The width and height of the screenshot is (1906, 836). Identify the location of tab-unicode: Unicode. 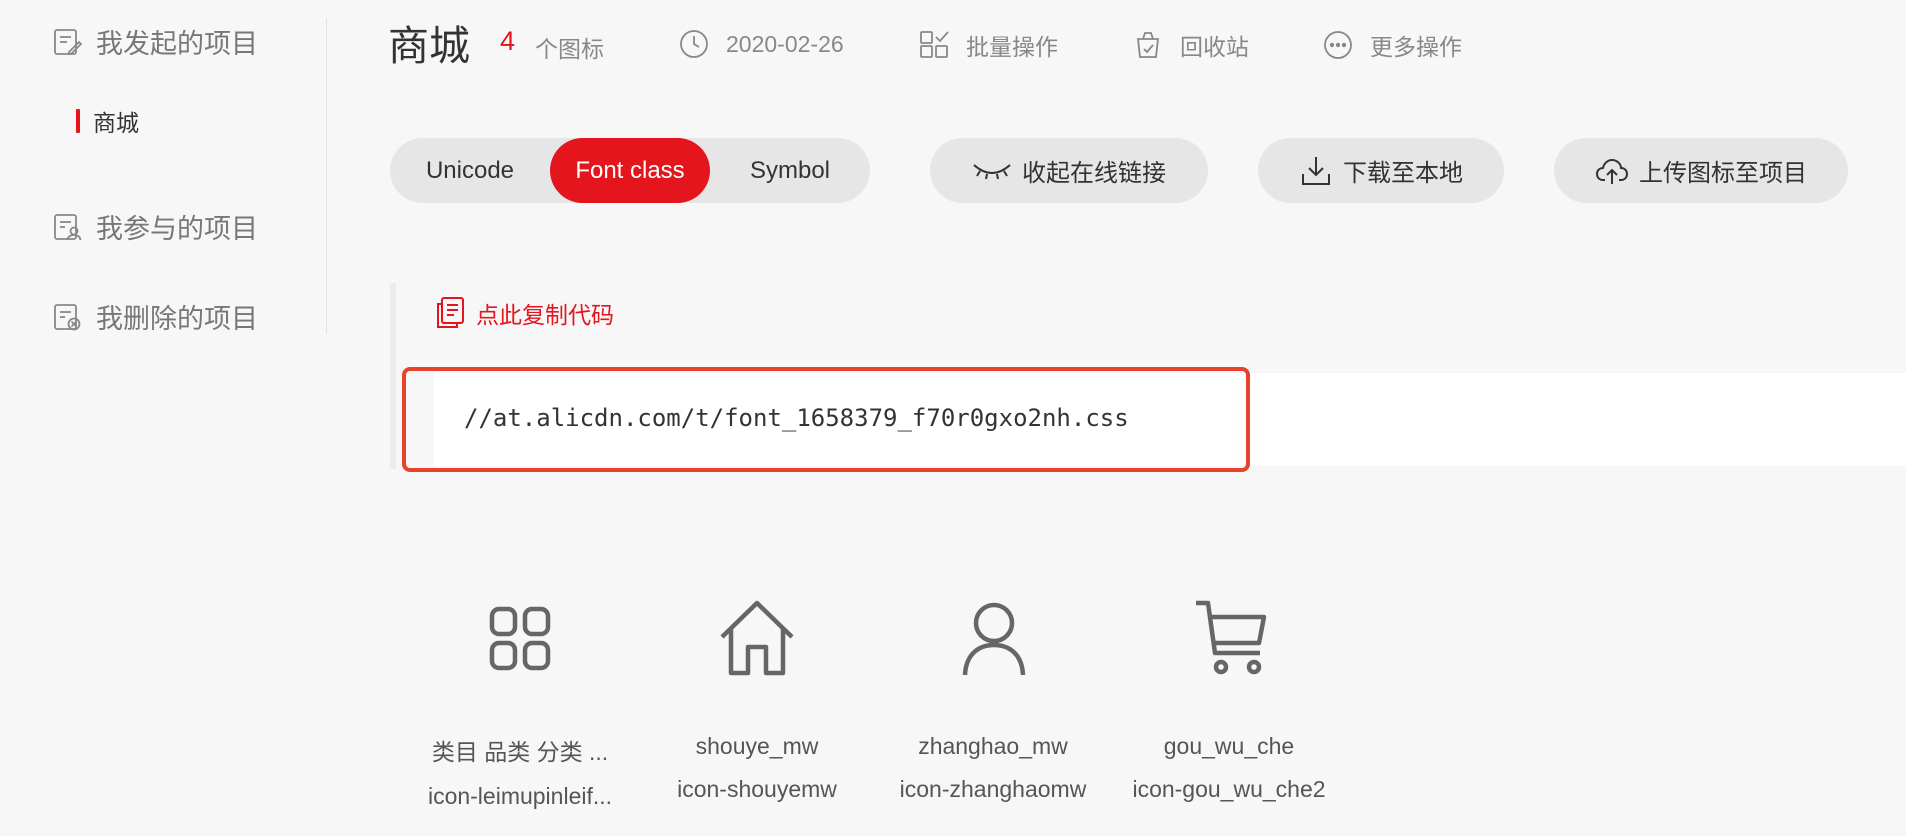
(470, 170).